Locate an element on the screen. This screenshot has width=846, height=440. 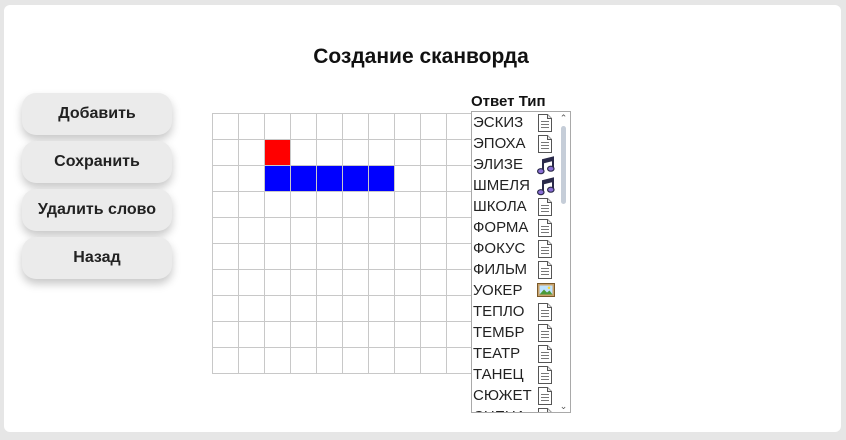
save-button: Сохранить is located at coordinates (97, 162).